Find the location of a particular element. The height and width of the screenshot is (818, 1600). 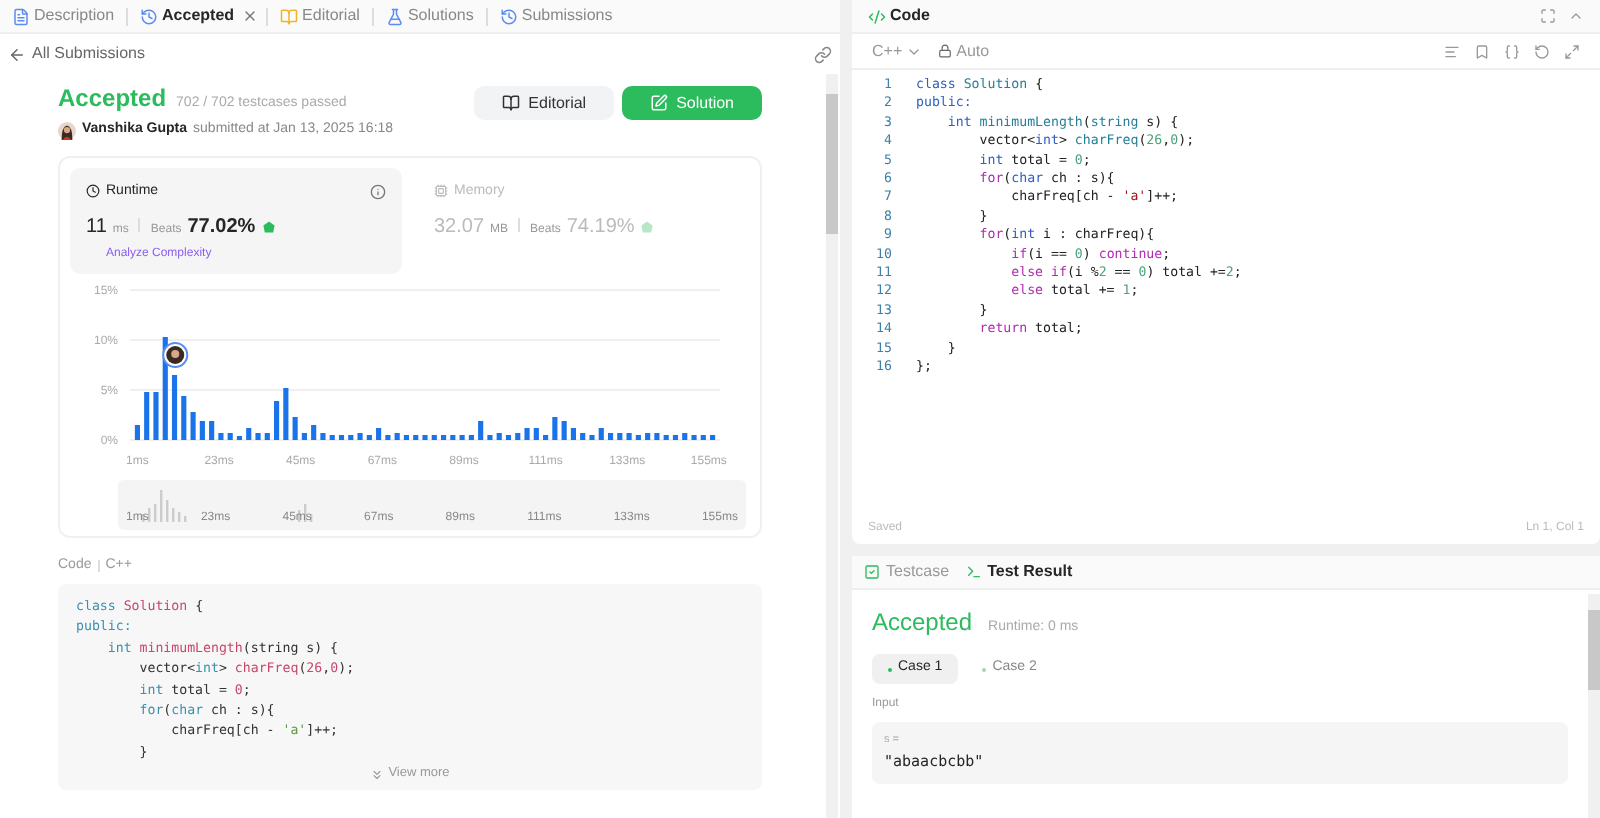

info-icon is located at coordinates (378, 191).